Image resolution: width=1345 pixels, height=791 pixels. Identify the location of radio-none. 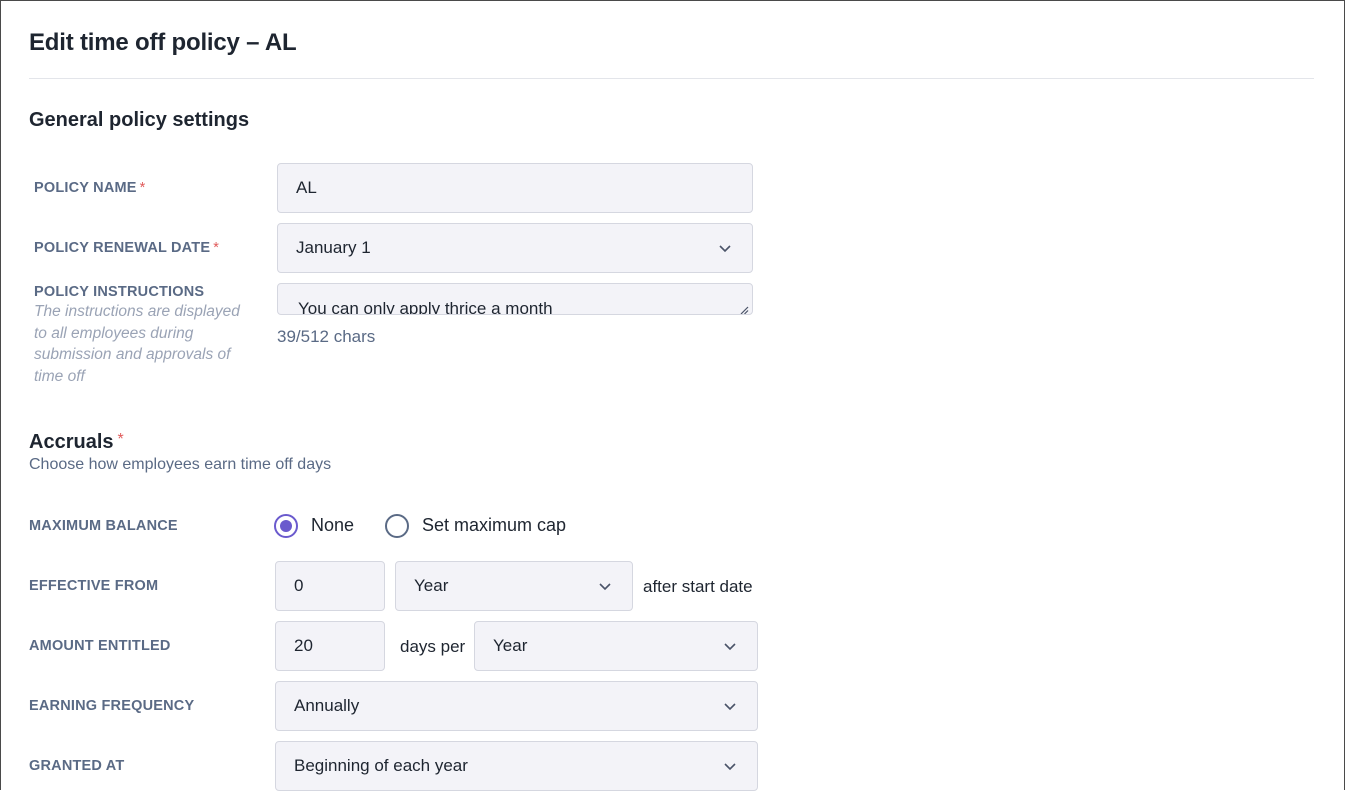
(286, 526).